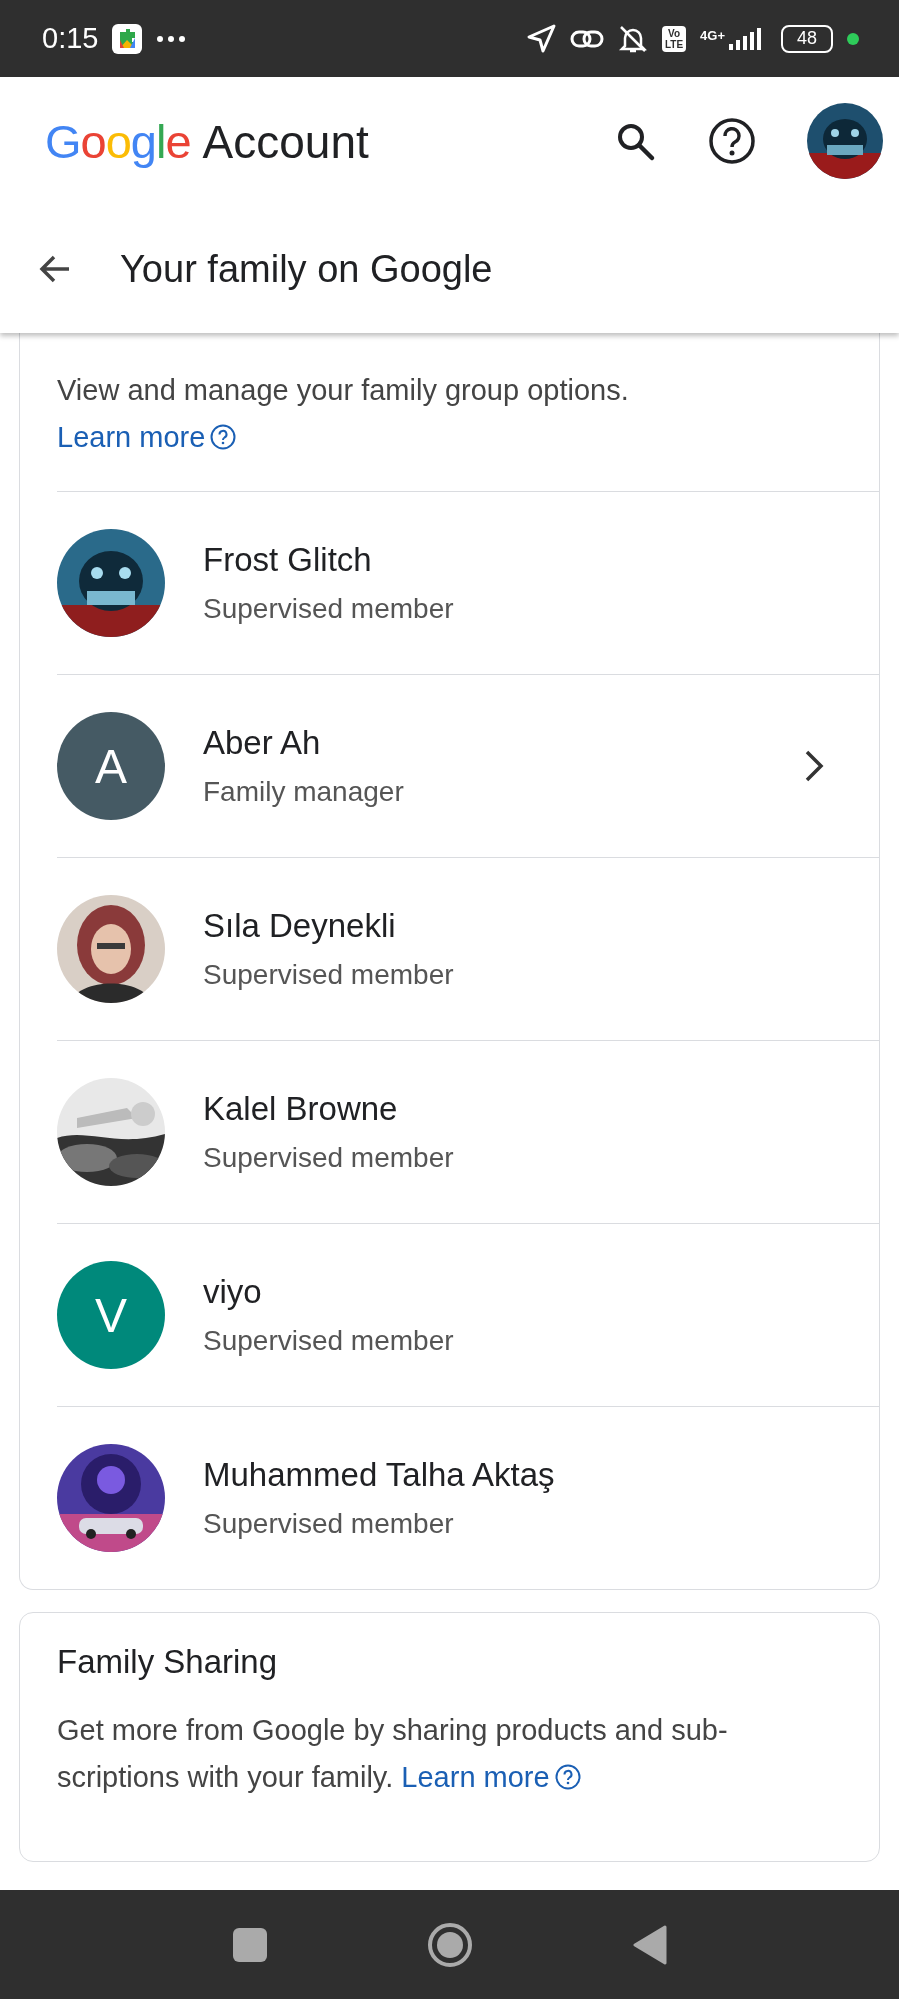 The image size is (899, 1999). Describe the element at coordinates (118, 141) in the screenshot. I see `brand-logo: Google` at that location.